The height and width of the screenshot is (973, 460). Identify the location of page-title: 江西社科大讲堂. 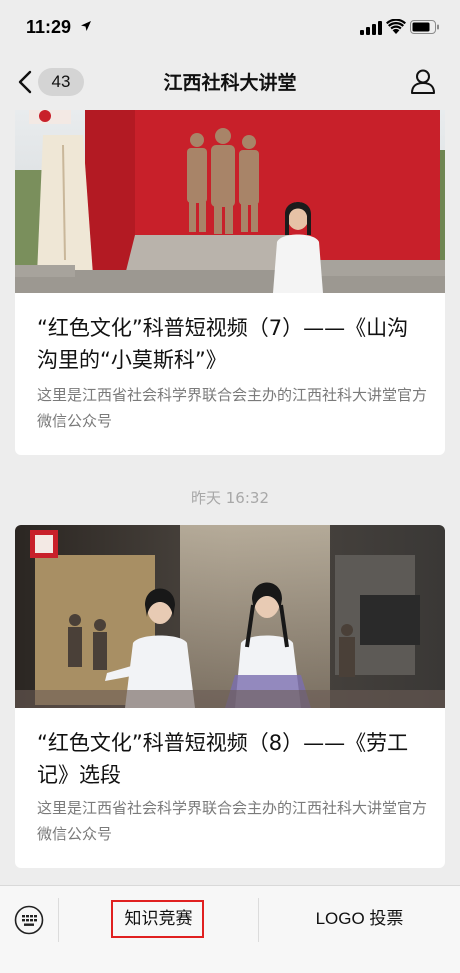
(230, 83).